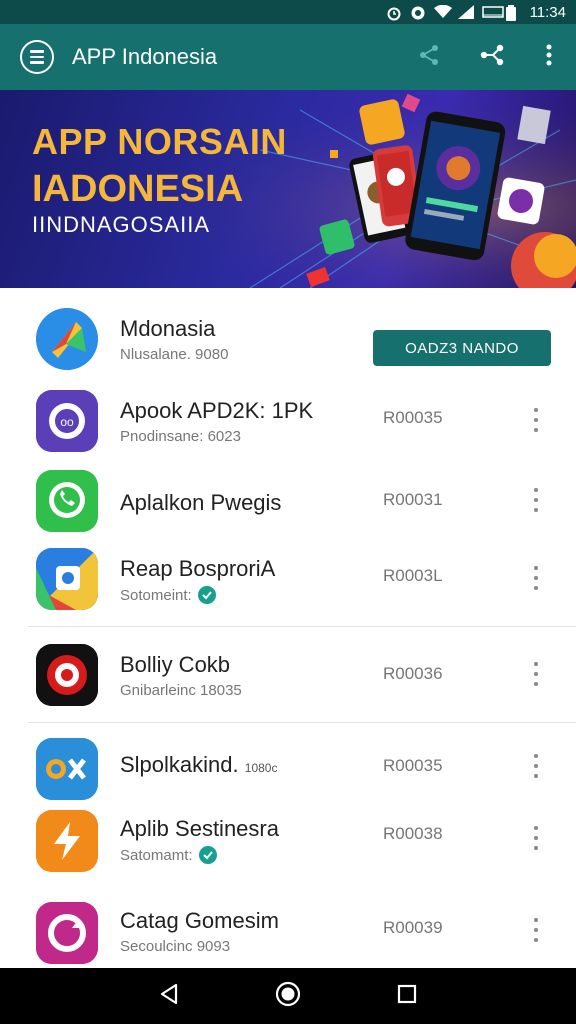 The image size is (576, 1024). I want to click on eye-icon, so click(67, 675).